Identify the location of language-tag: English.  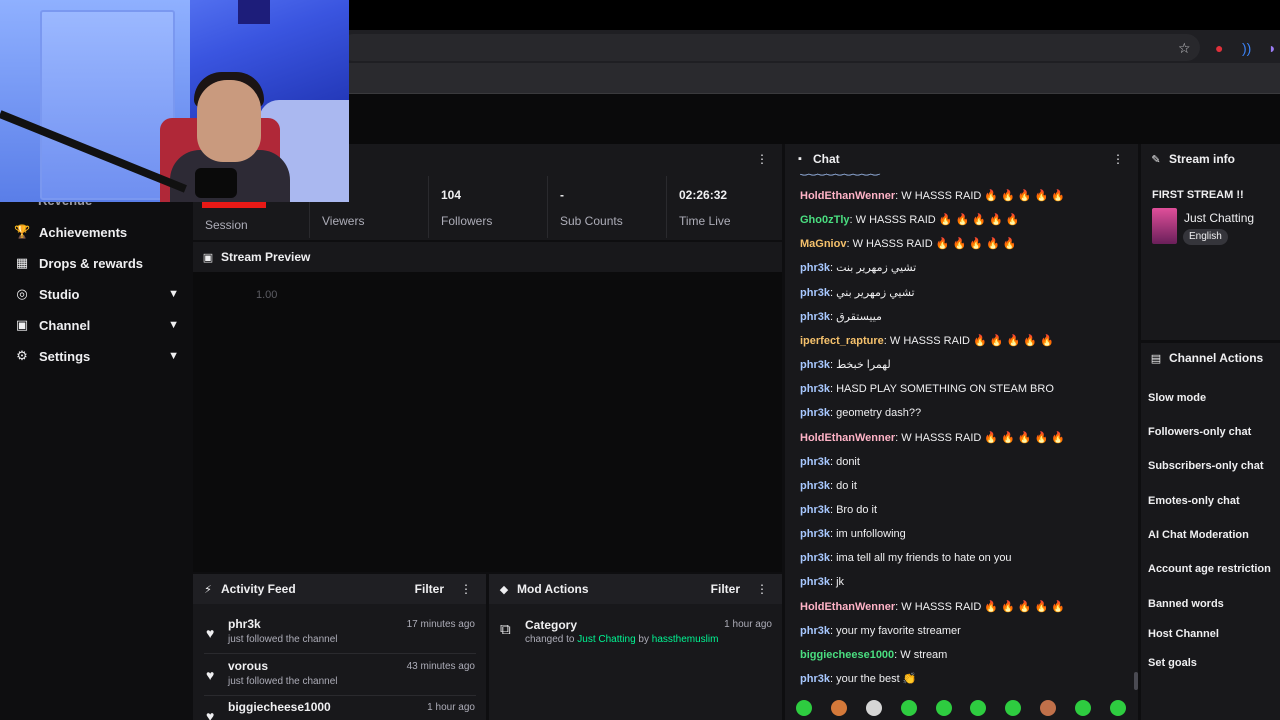
(1205, 237).